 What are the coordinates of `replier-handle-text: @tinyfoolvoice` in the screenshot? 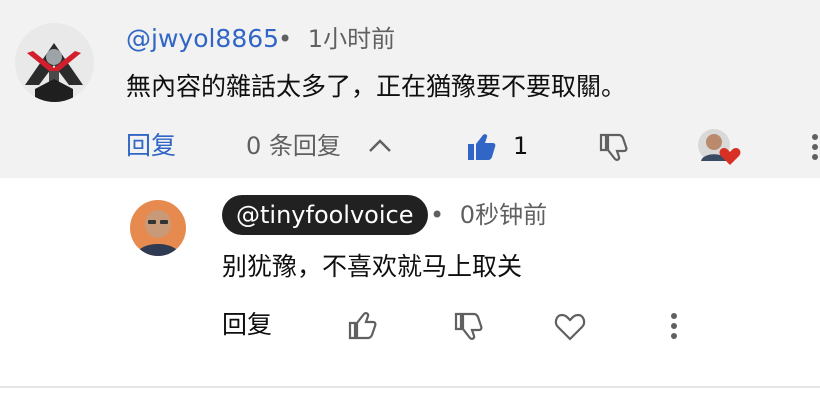 It's located at (325, 215).